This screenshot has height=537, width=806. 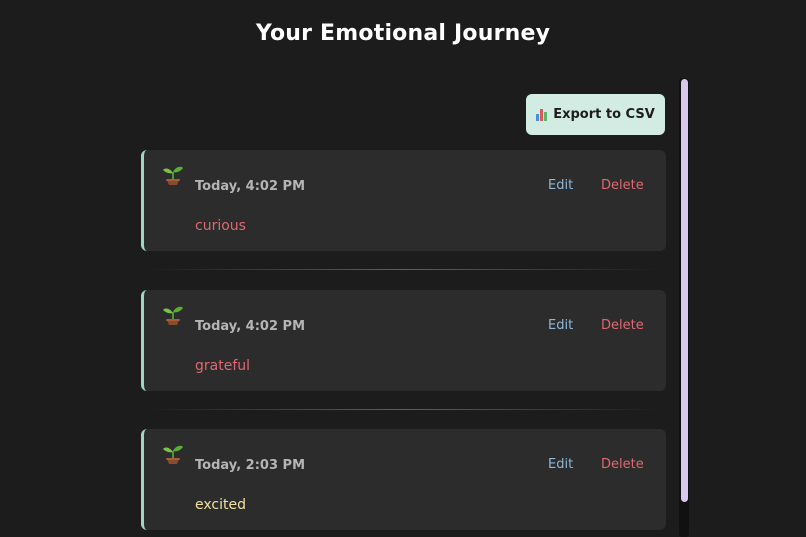 What do you see at coordinates (403, 200) in the screenshot?
I see `journal-entry: Today, 4:02 PM Edit Delete curious` at bounding box center [403, 200].